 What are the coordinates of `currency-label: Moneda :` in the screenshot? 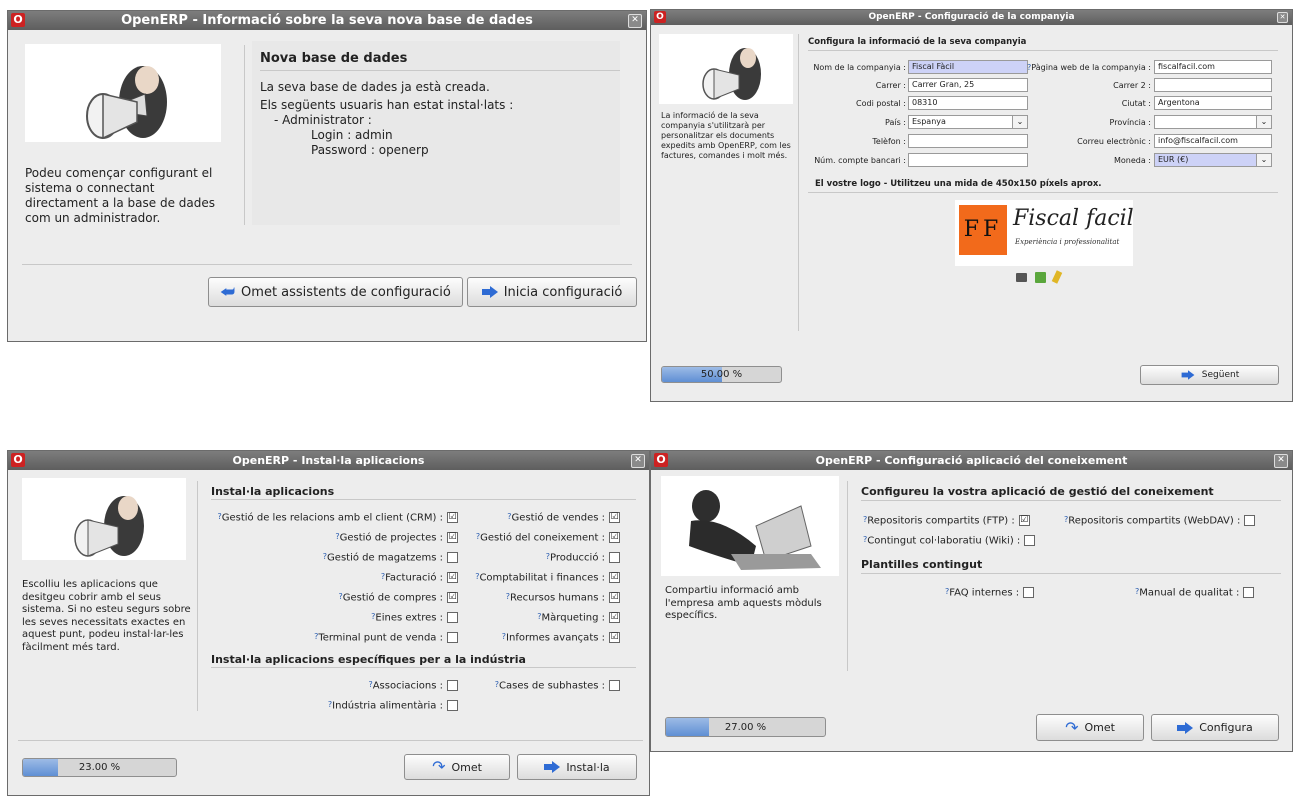 It's located at (1132, 160).